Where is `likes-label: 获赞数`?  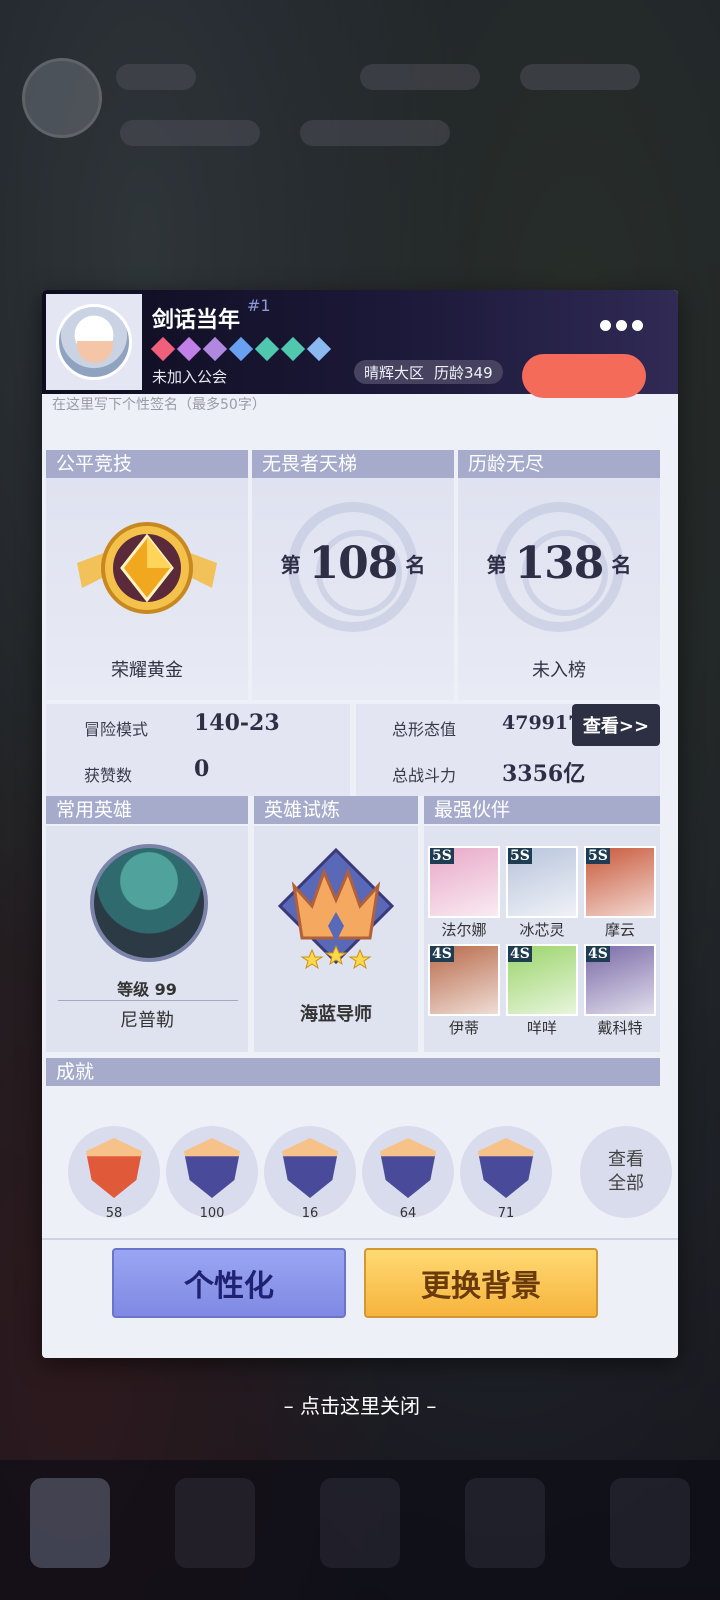 likes-label: 获赞数 is located at coordinates (108, 775).